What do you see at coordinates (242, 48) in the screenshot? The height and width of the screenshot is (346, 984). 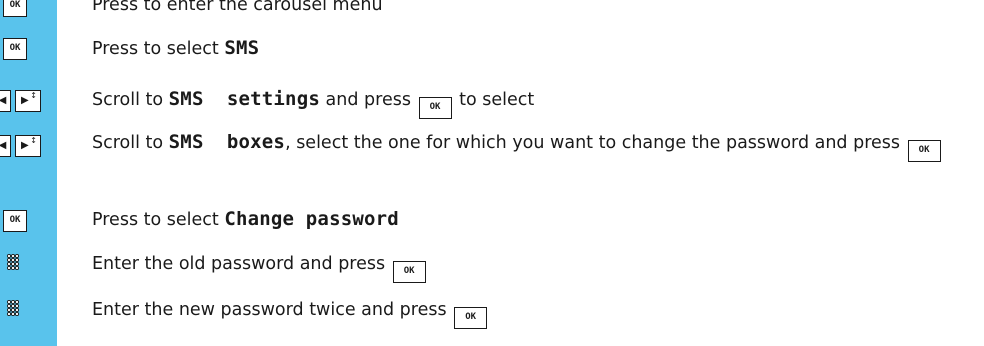 I see `display-text: SMS` at bounding box center [242, 48].